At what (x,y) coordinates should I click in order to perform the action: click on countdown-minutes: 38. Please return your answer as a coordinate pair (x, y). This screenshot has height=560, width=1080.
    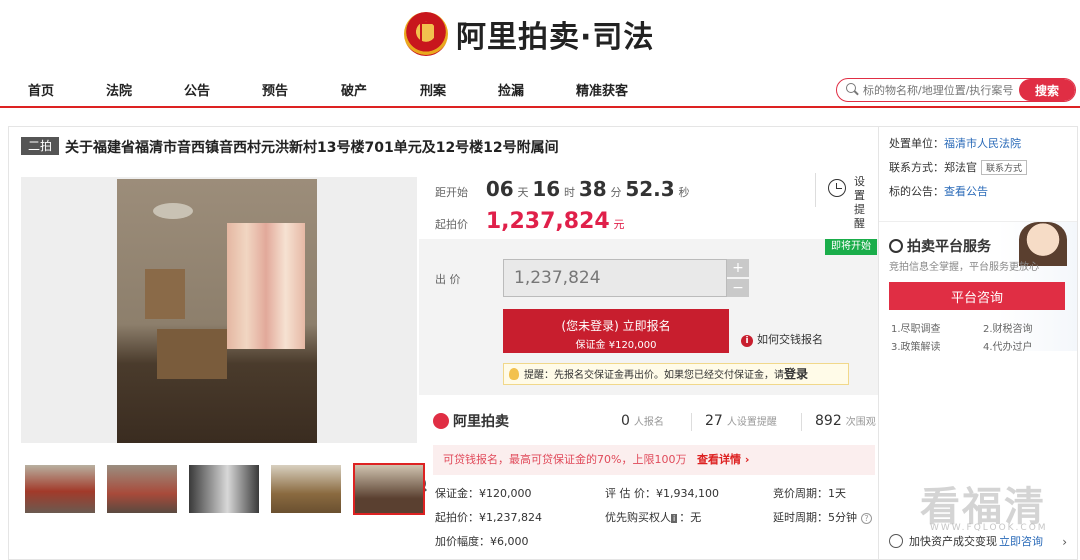
    Looking at the image, I should click on (592, 189).